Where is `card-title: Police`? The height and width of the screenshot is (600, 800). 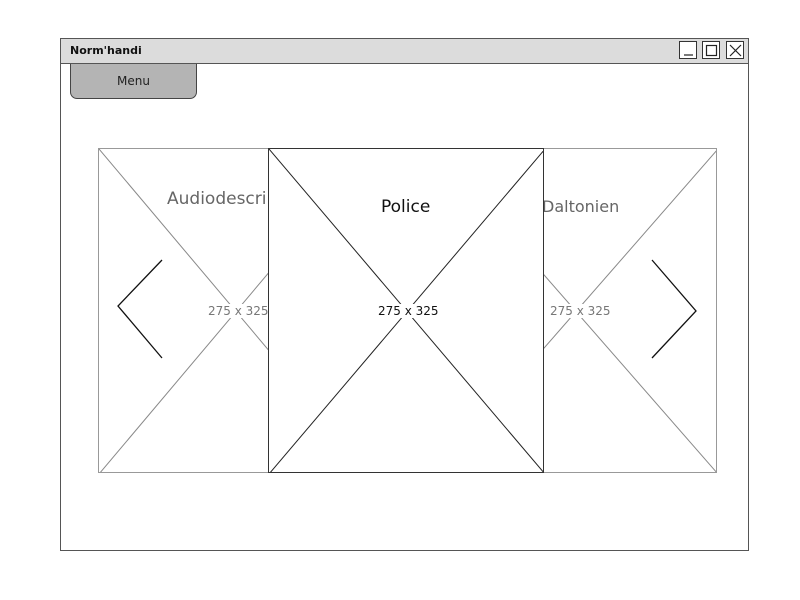 card-title: Police is located at coordinates (406, 207).